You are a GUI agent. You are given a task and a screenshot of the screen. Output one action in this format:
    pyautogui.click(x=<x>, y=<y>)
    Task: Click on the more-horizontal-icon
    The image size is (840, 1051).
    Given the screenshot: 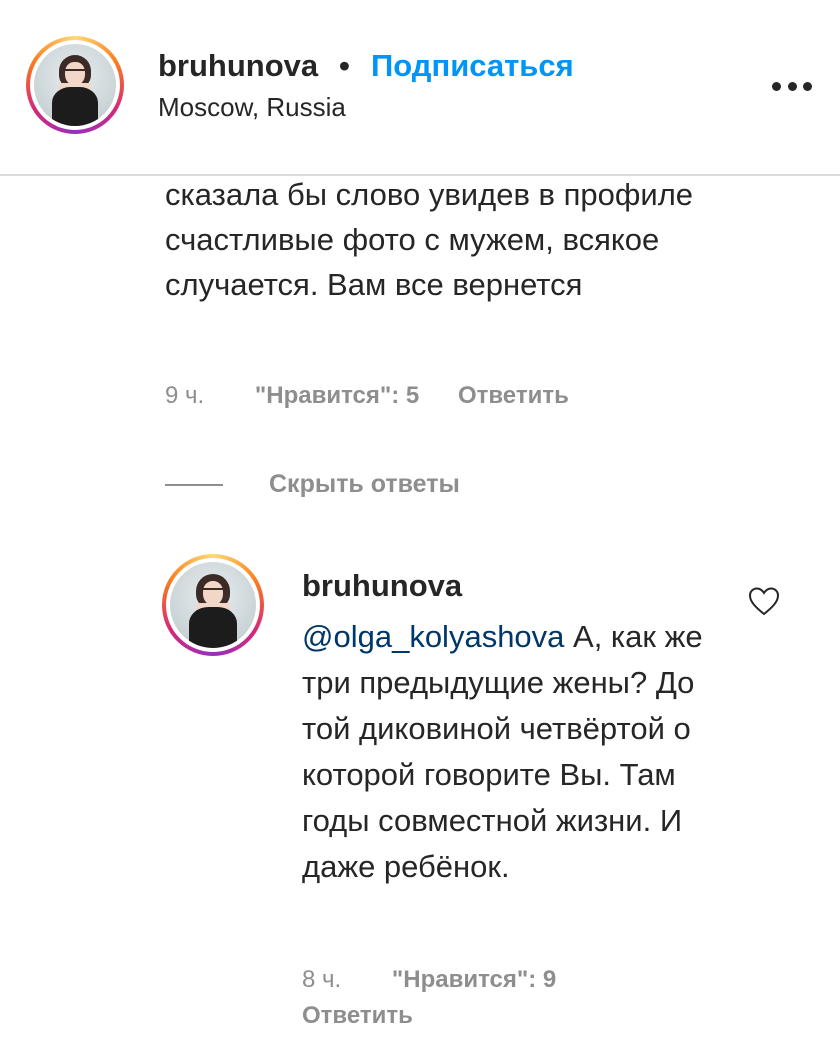 What is the action you would take?
    pyautogui.click(x=792, y=87)
    